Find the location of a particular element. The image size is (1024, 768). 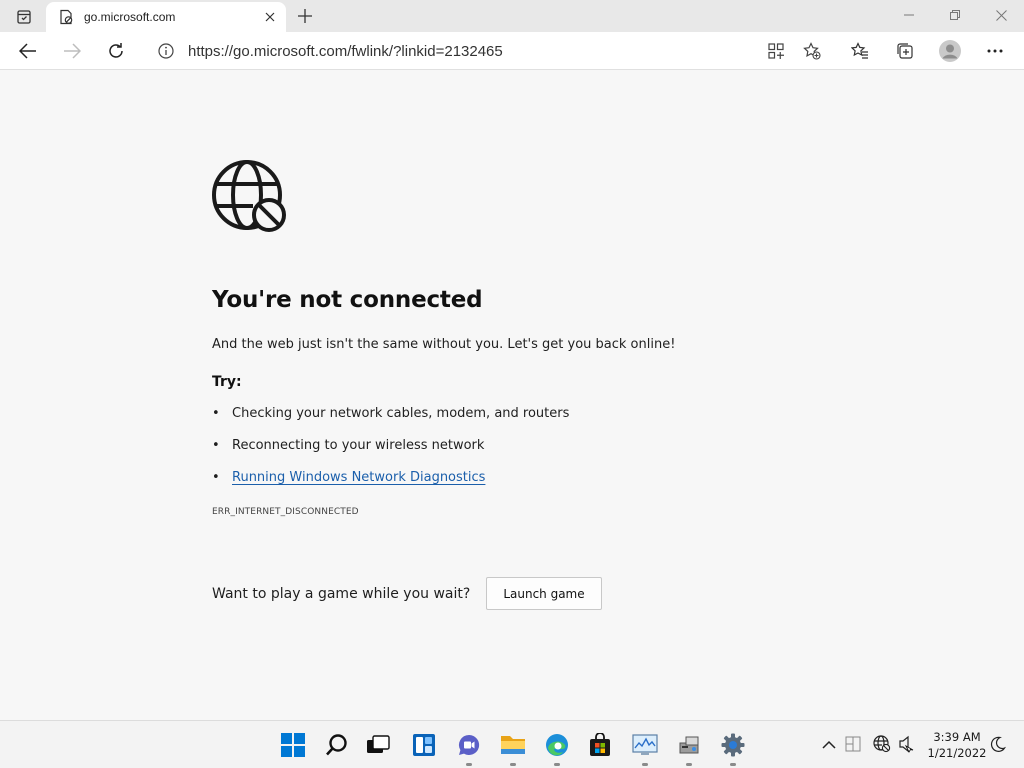

widgets-button is located at coordinates (424, 745).